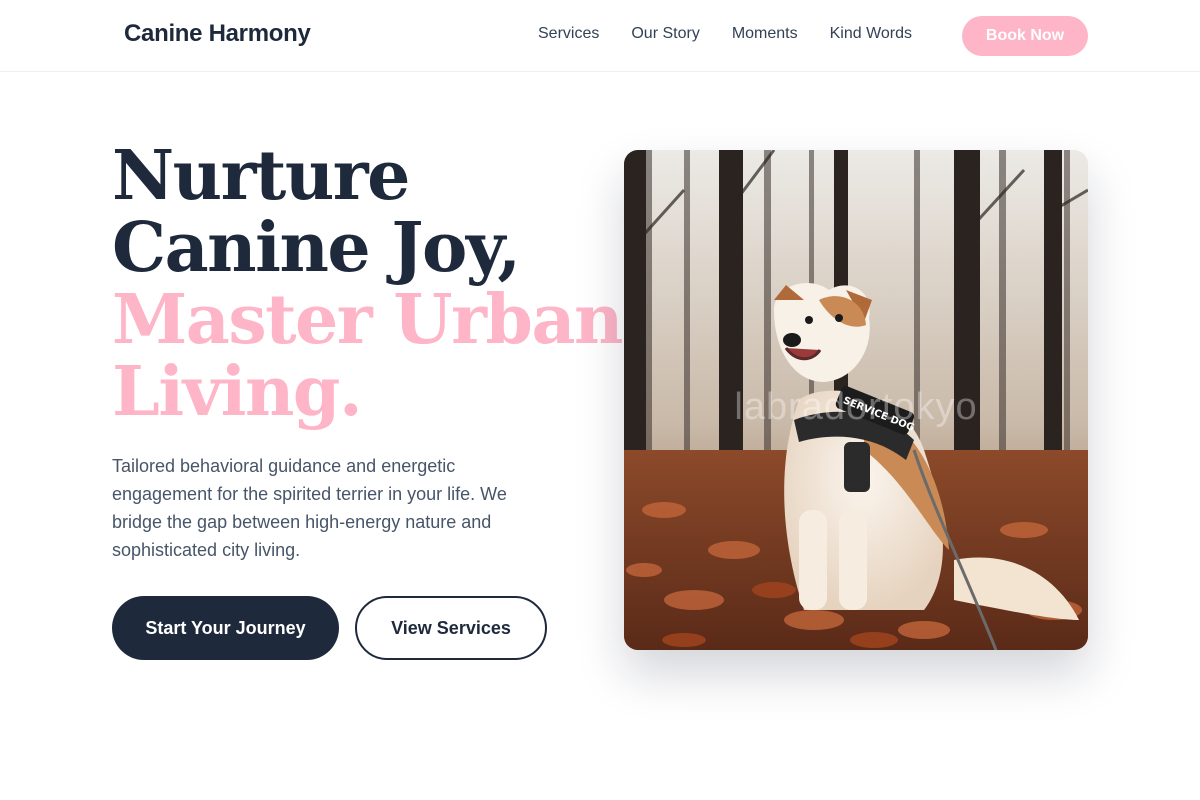 The width and height of the screenshot is (1200, 800). I want to click on nav-link-moments: Moments, so click(765, 34).